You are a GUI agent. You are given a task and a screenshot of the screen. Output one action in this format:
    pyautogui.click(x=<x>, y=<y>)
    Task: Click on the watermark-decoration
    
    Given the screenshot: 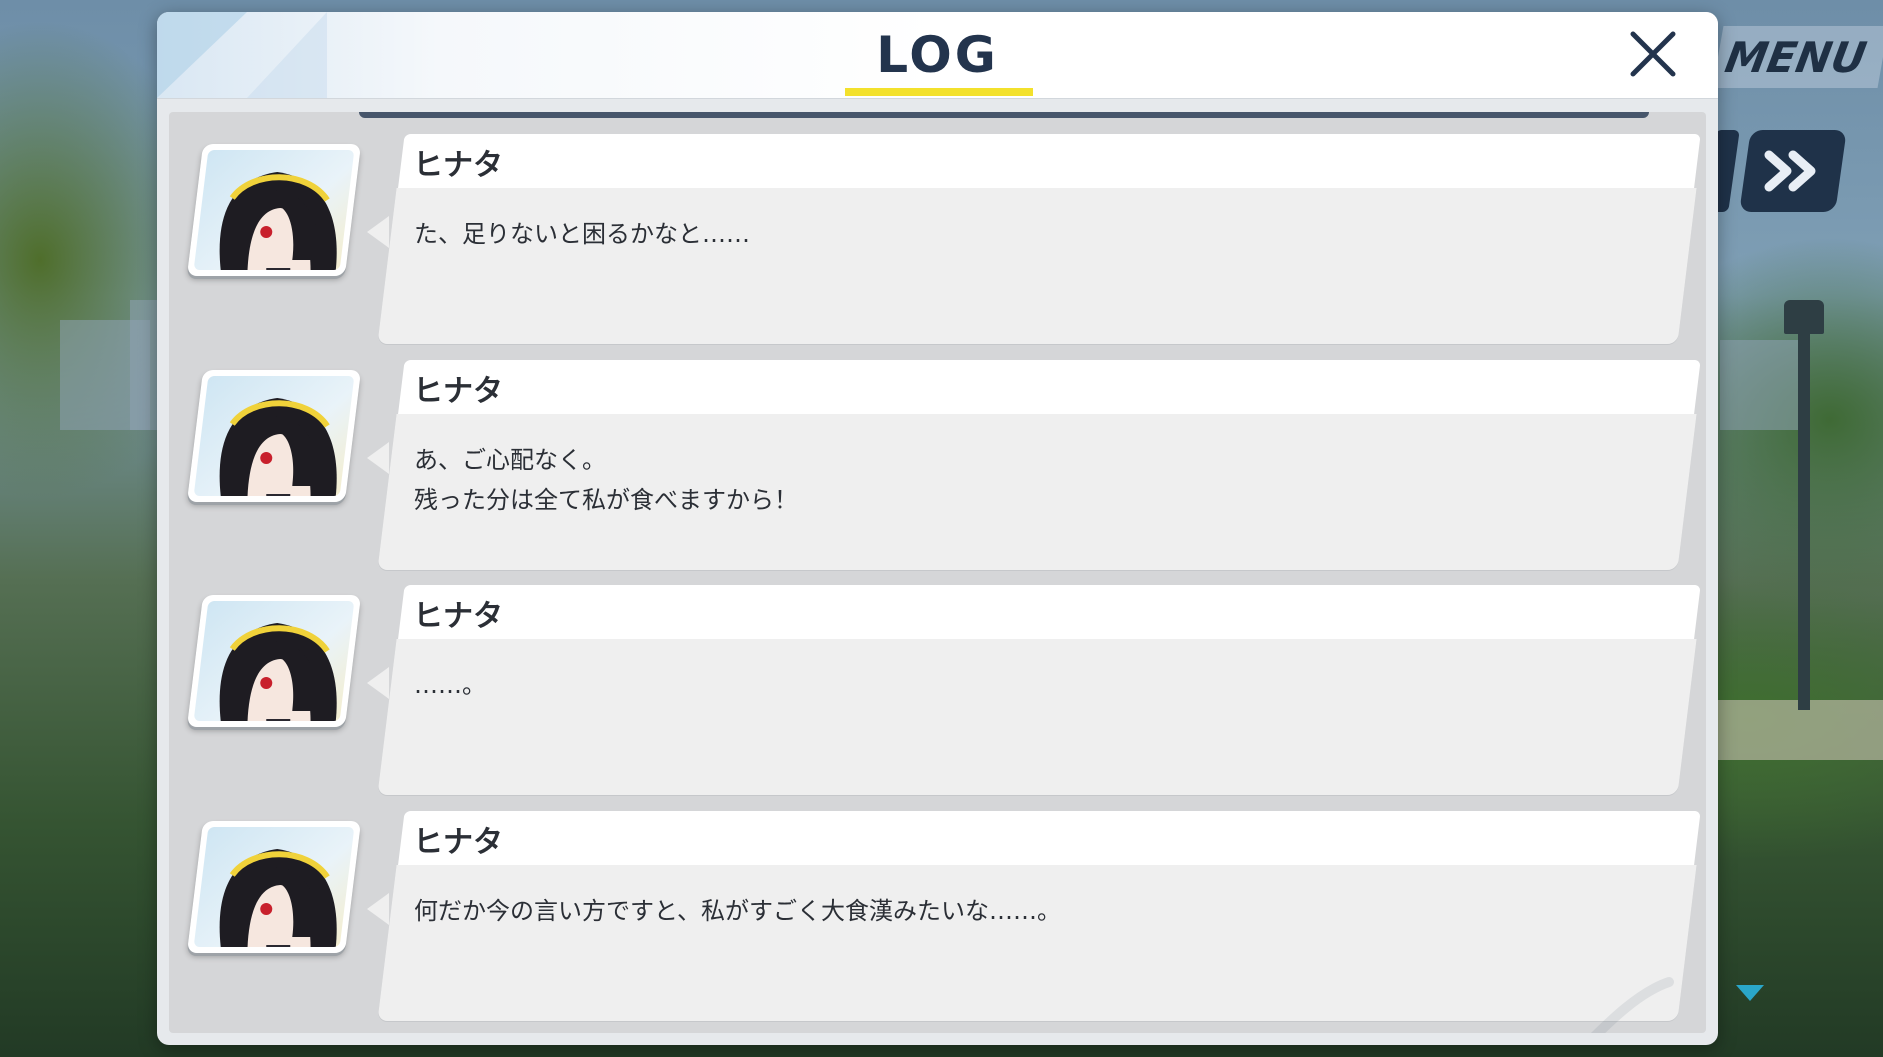 What is the action you would take?
    pyautogui.click(x=1632, y=1005)
    